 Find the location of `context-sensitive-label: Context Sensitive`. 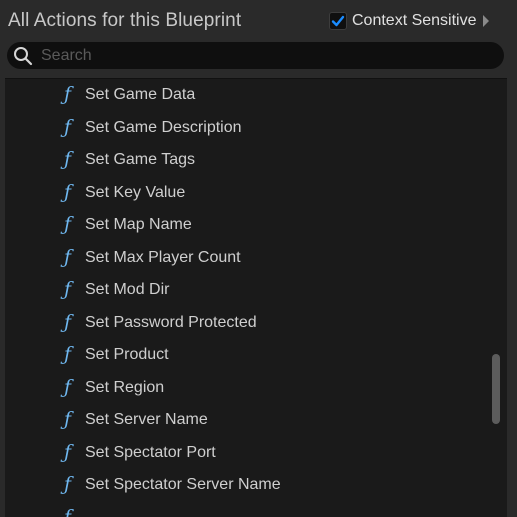

context-sensitive-label: Context Sensitive is located at coordinates (414, 20).